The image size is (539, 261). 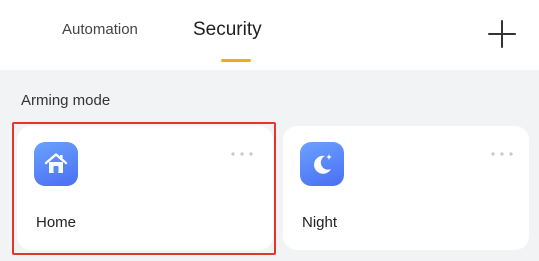 I want to click on tab-automation: Automation, so click(x=100, y=29).